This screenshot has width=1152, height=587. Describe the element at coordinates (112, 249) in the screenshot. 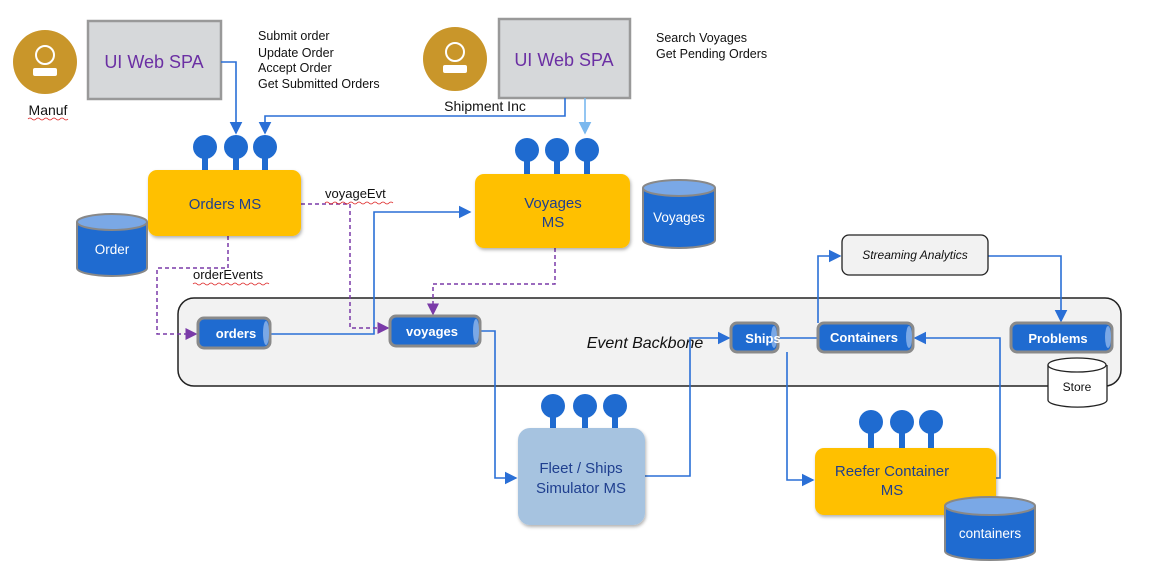

I see `svg-text: Order` at that location.